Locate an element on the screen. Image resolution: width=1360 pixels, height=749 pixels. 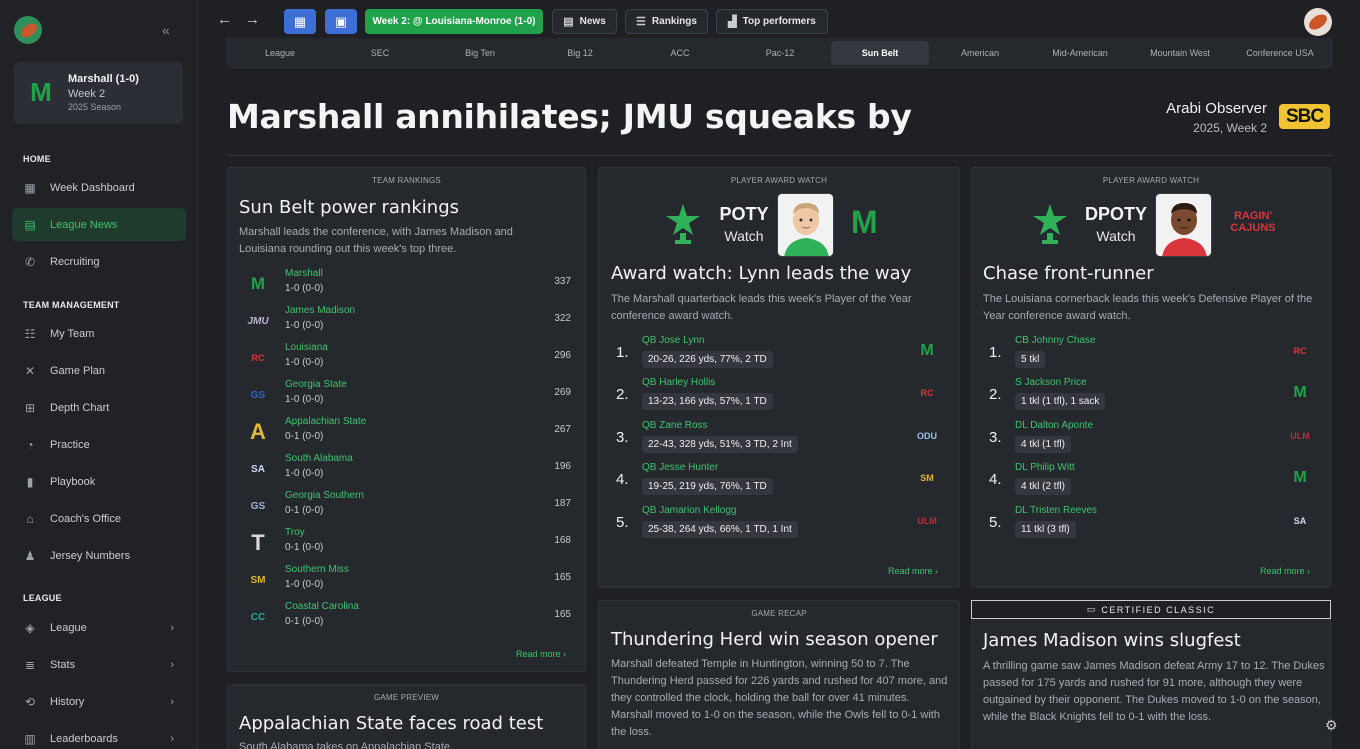
rankings-button: ☰ Rankings is located at coordinates (666, 21).